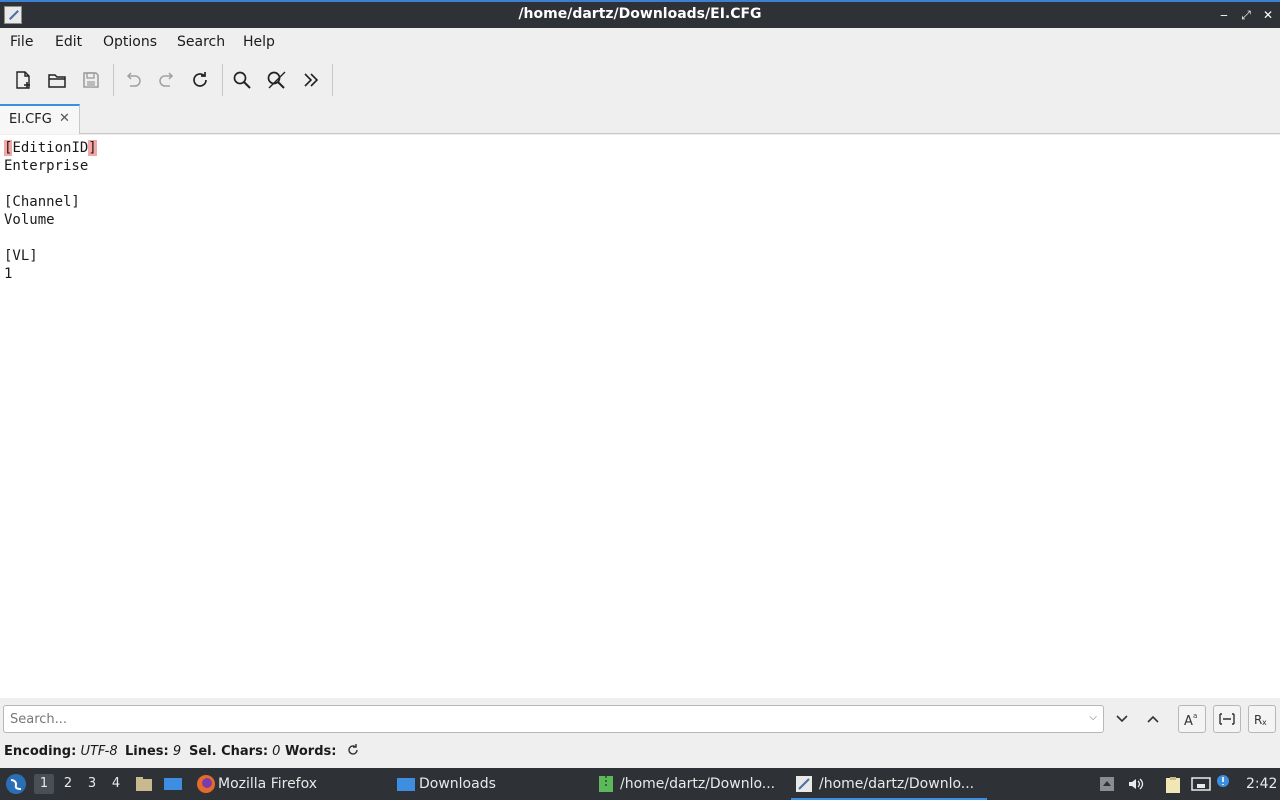 This screenshot has width=1280, height=800. What do you see at coordinates (68, 784) in the screenshot?
I see `workspace-2: 2` at bounding box center [68, 784].